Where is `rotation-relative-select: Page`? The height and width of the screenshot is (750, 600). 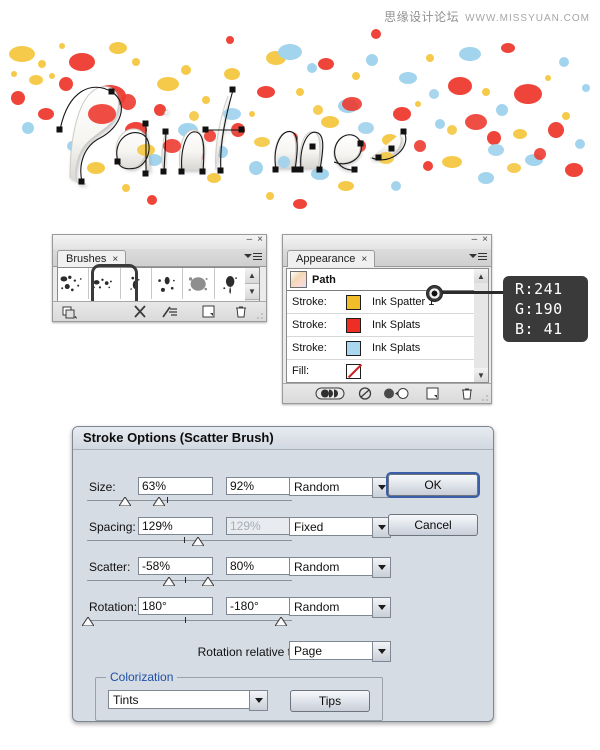 rotation-relative-select: Page is located at coordinates (340, 651).